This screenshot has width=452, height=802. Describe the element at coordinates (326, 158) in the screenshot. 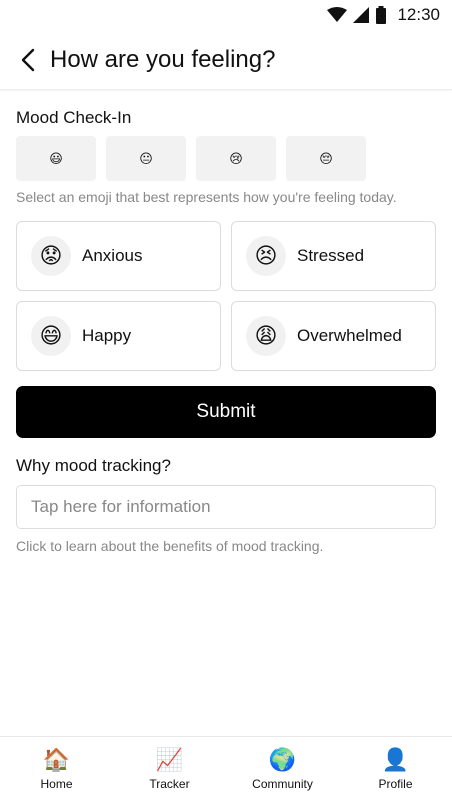

I see `emoji-option-pensive: 😔` at that location.